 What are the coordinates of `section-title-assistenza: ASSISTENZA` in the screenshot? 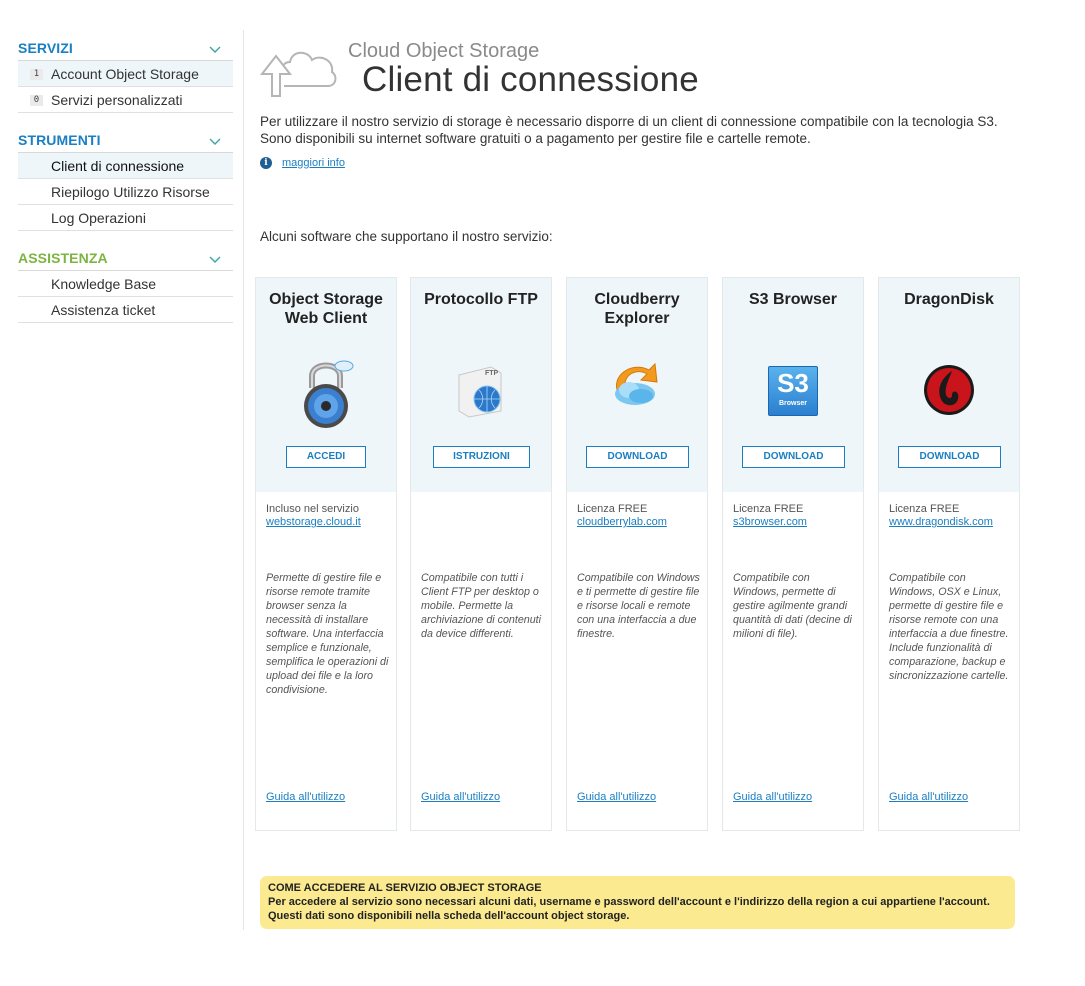 It's located at (63, 258).